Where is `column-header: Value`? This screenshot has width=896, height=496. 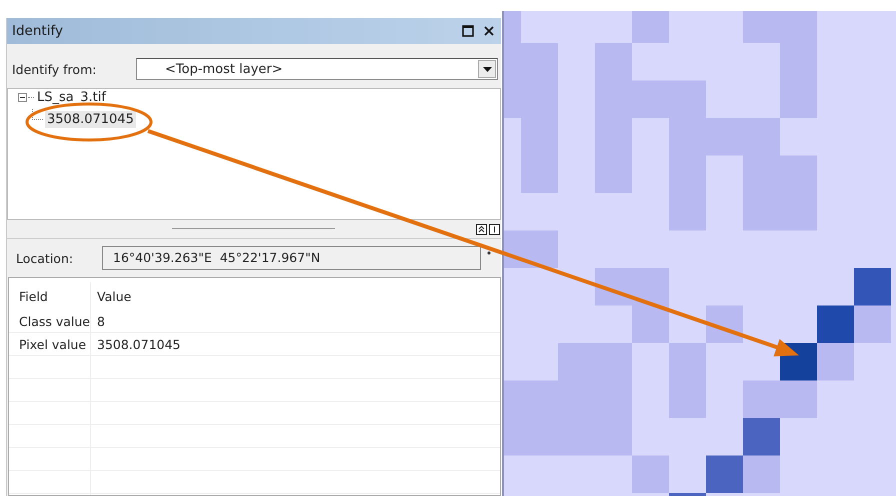
column-header: Value is located at coordinates (114, 296).